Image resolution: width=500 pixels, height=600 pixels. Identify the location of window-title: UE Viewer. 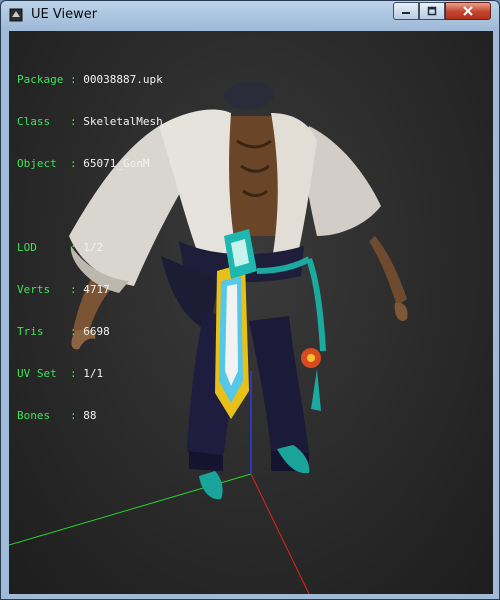
(64, 14).